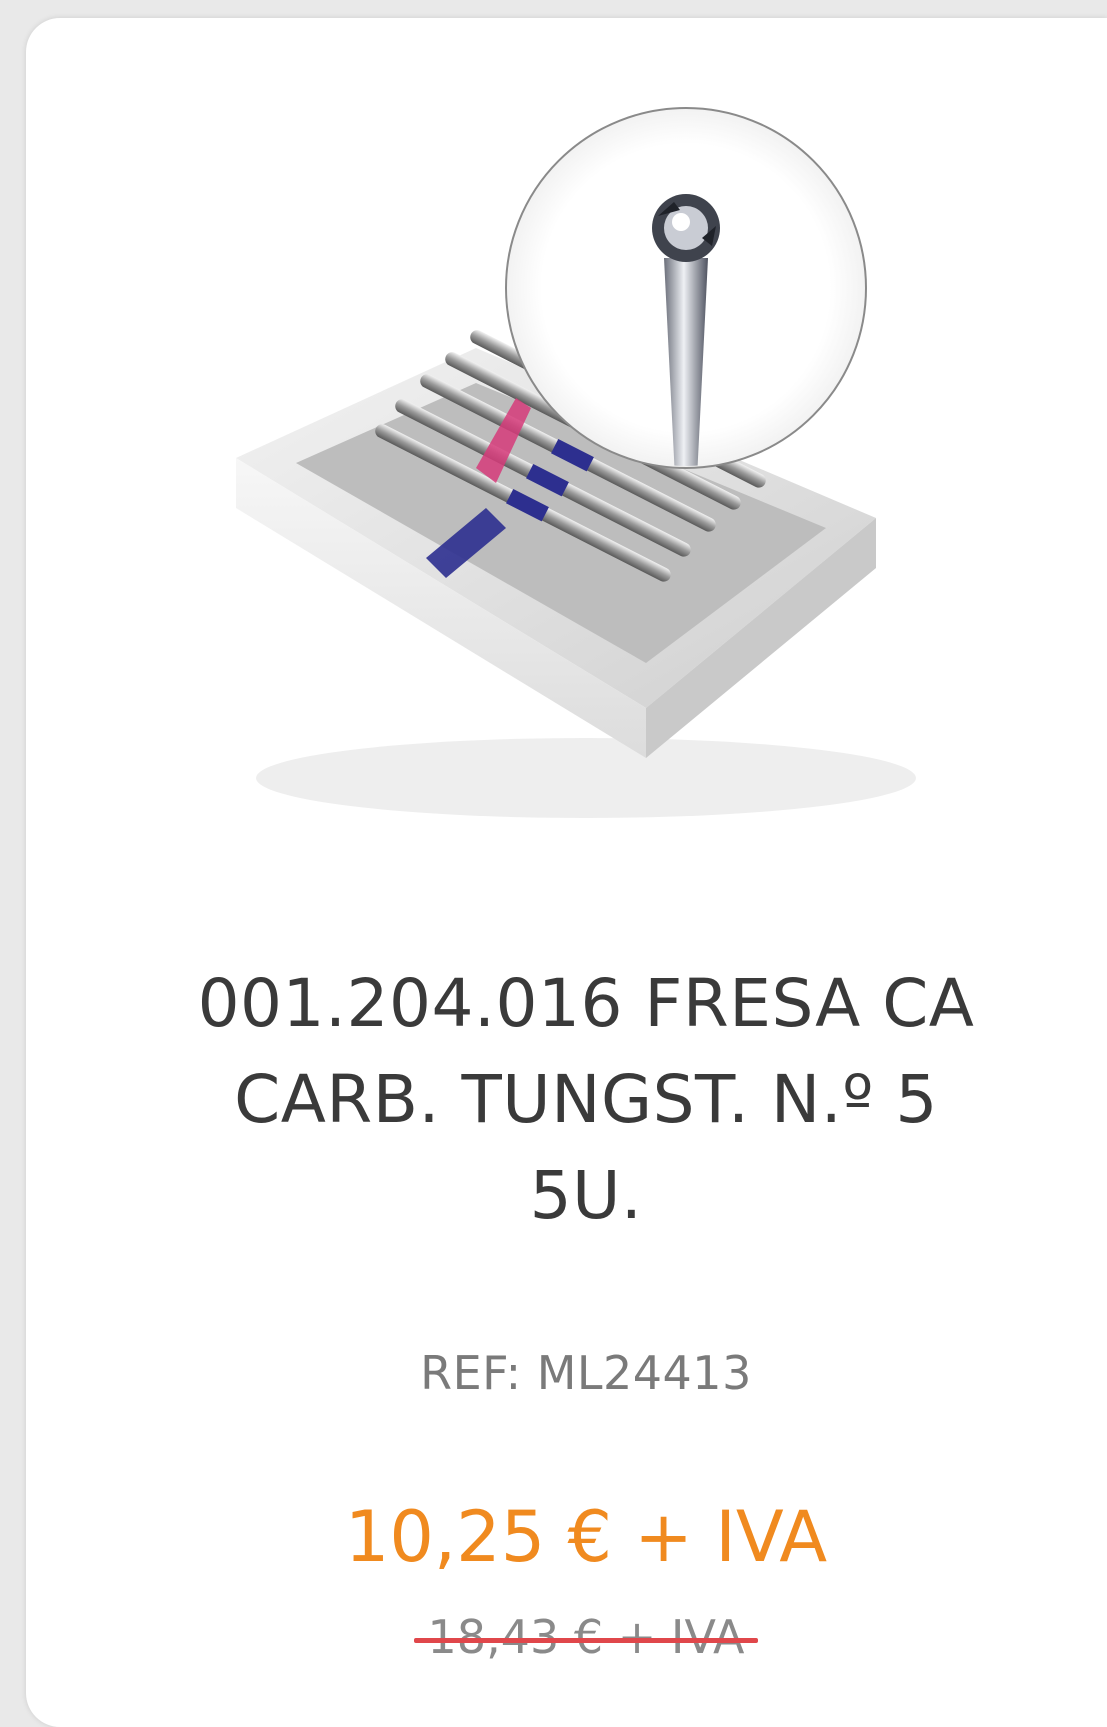  I want to click on old-price-text: 18,43 € + IVA, so click(586, 1637).